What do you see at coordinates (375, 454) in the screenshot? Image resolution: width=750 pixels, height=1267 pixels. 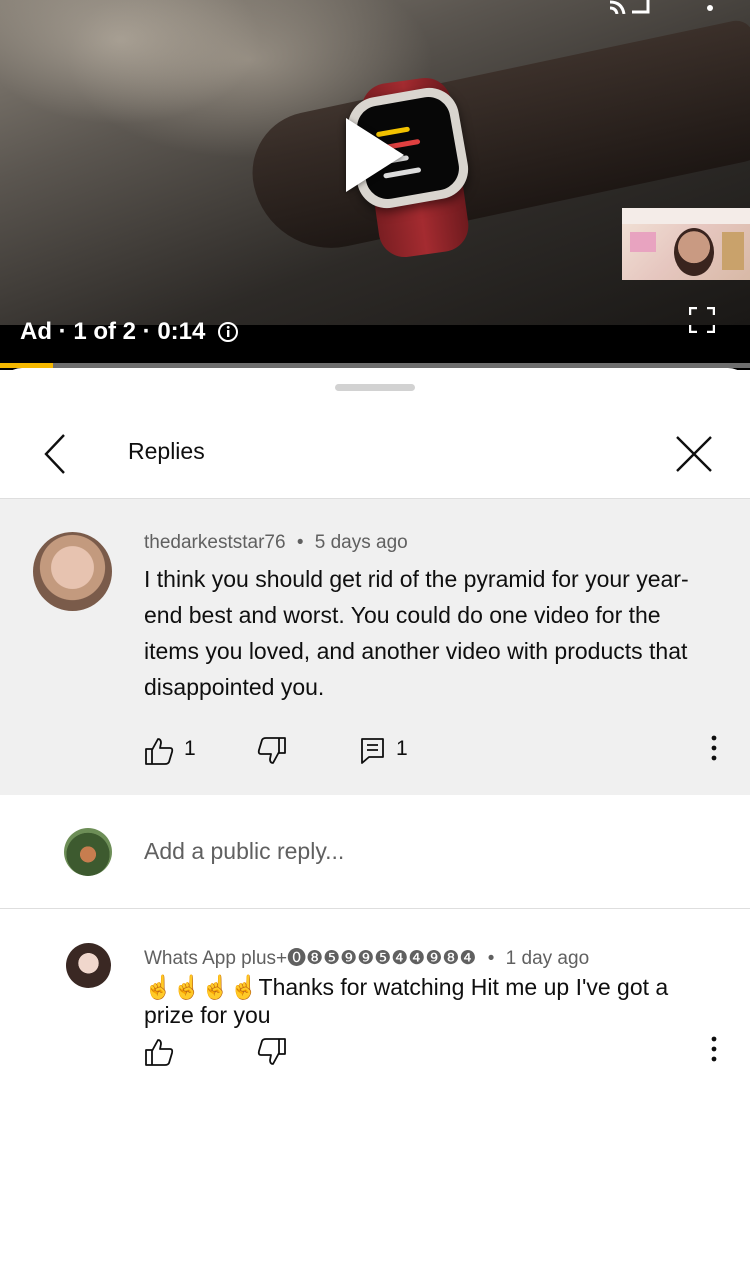 I see `sheet-header: Replies` at bounding box center [375, 454].